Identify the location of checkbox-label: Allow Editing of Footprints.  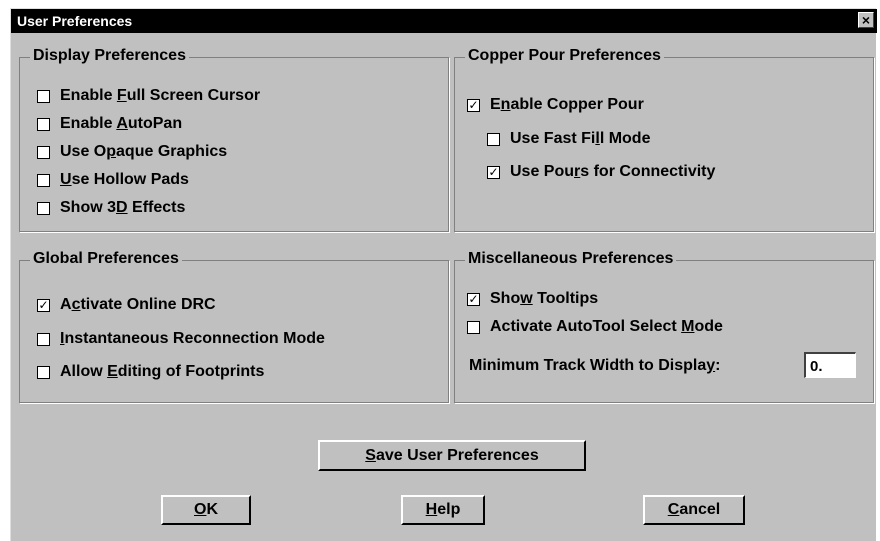
(162, 371).